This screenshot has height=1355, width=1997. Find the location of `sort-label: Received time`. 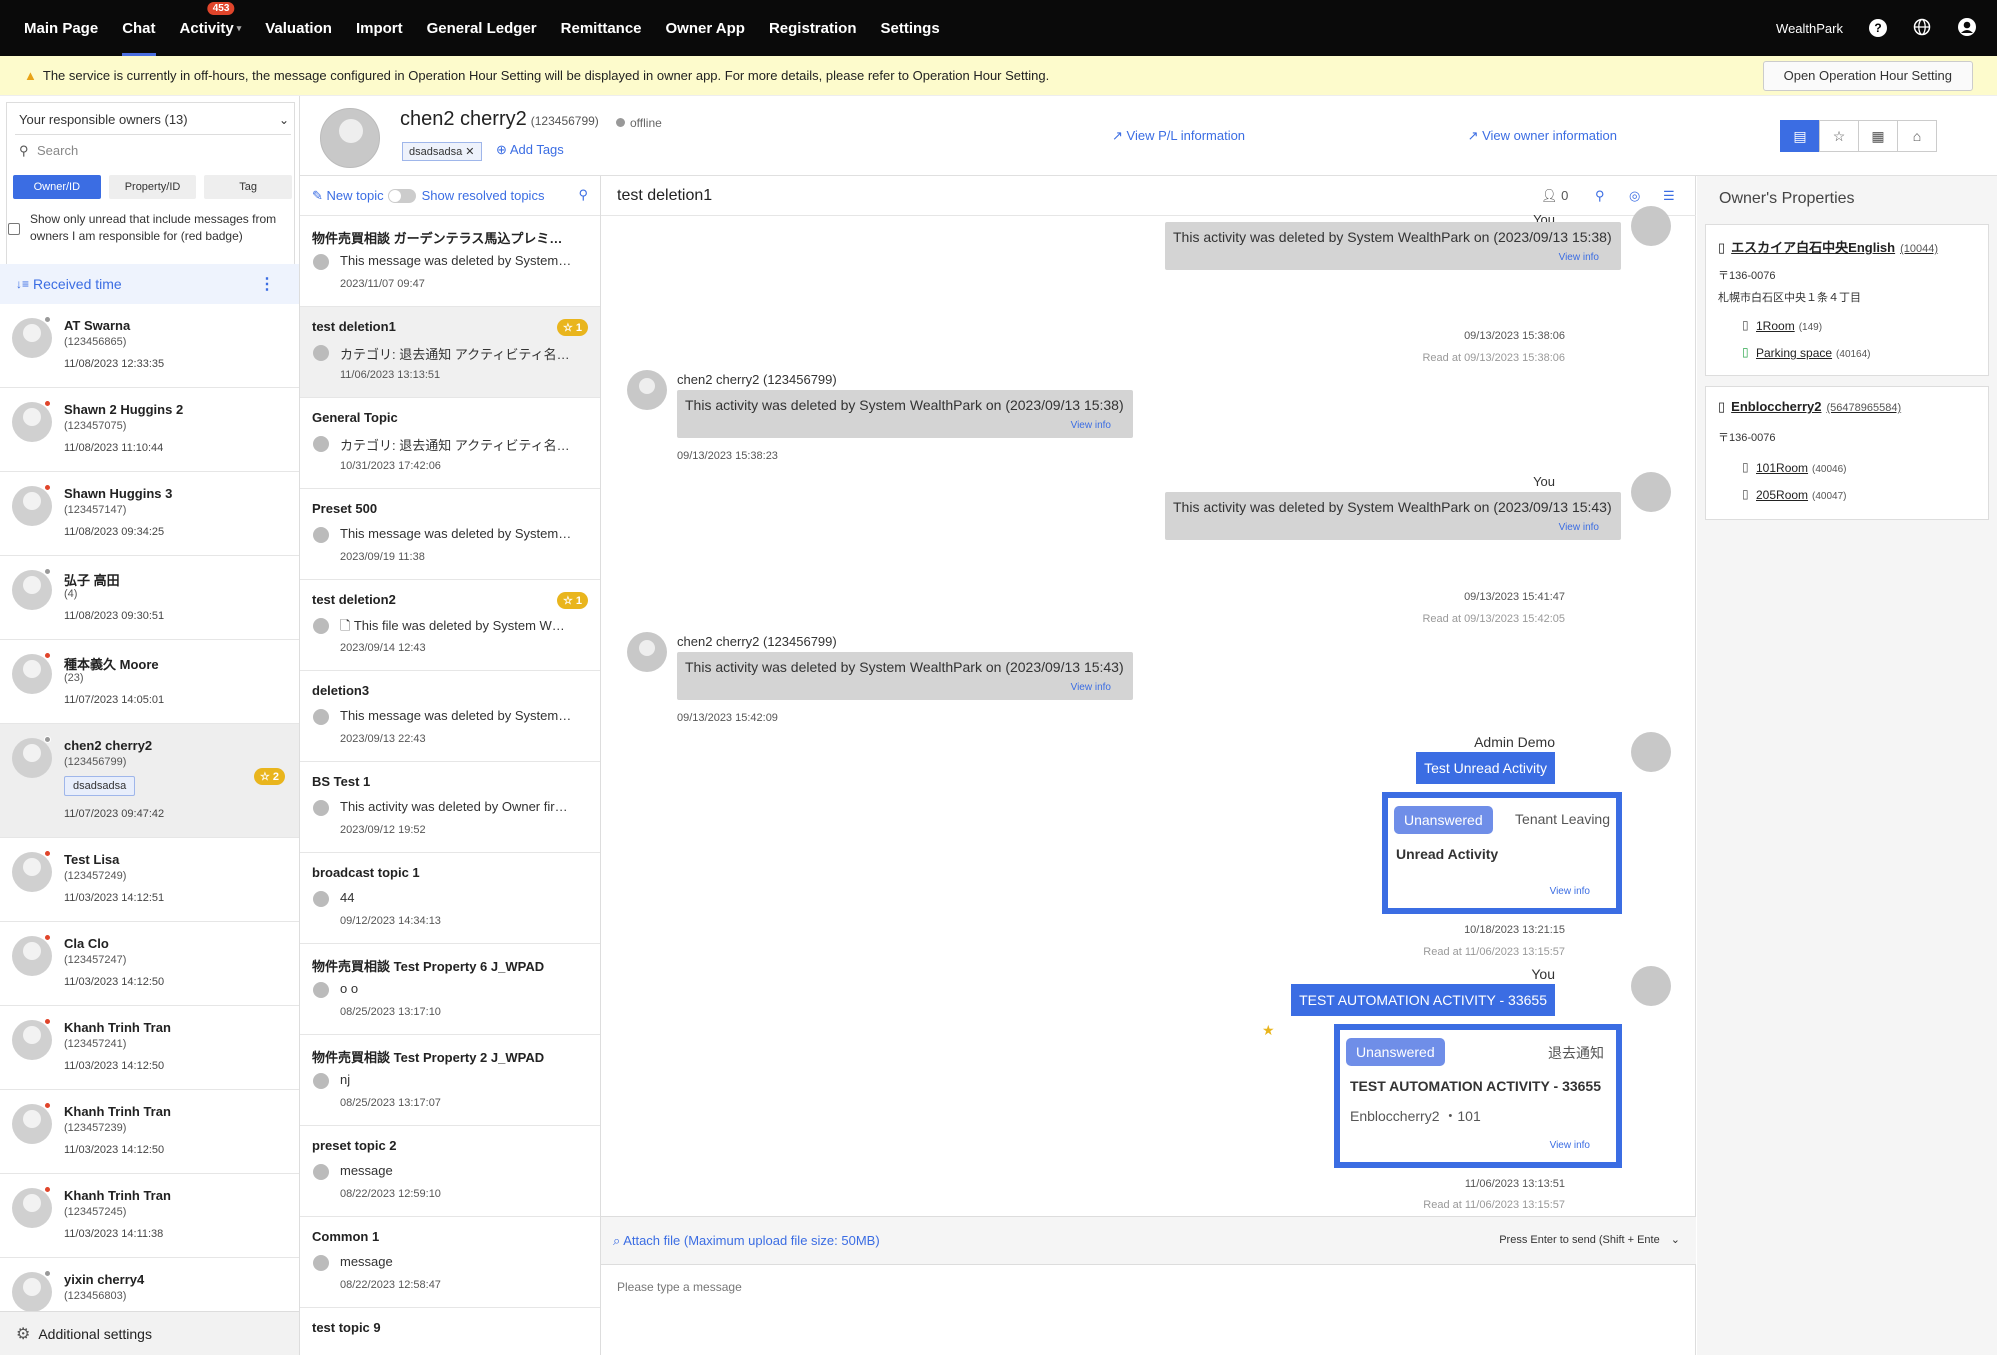

sort-label: Received time is located at coordinates (77, 284).